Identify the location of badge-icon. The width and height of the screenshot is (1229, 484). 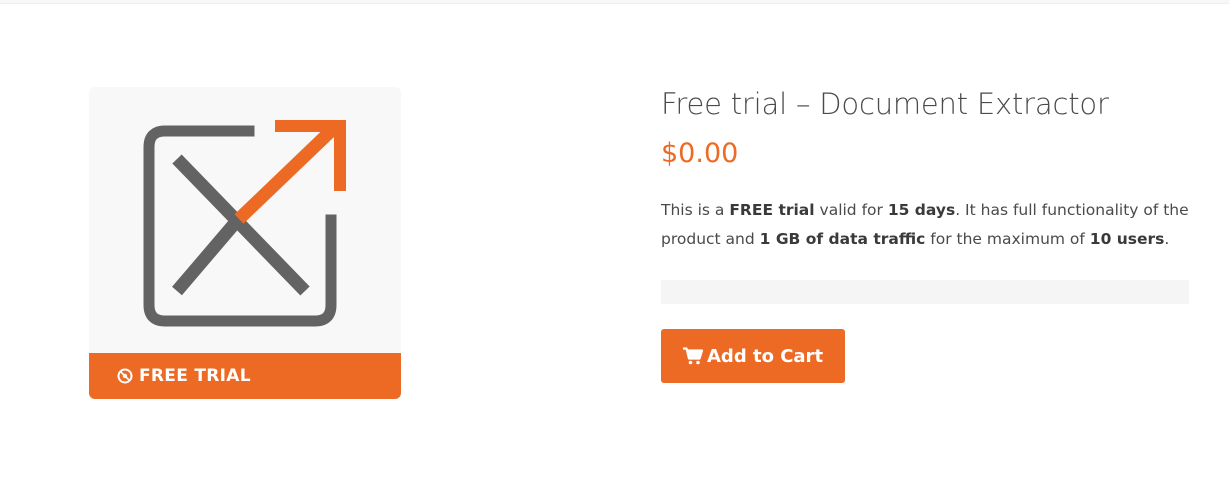
(125, 376).